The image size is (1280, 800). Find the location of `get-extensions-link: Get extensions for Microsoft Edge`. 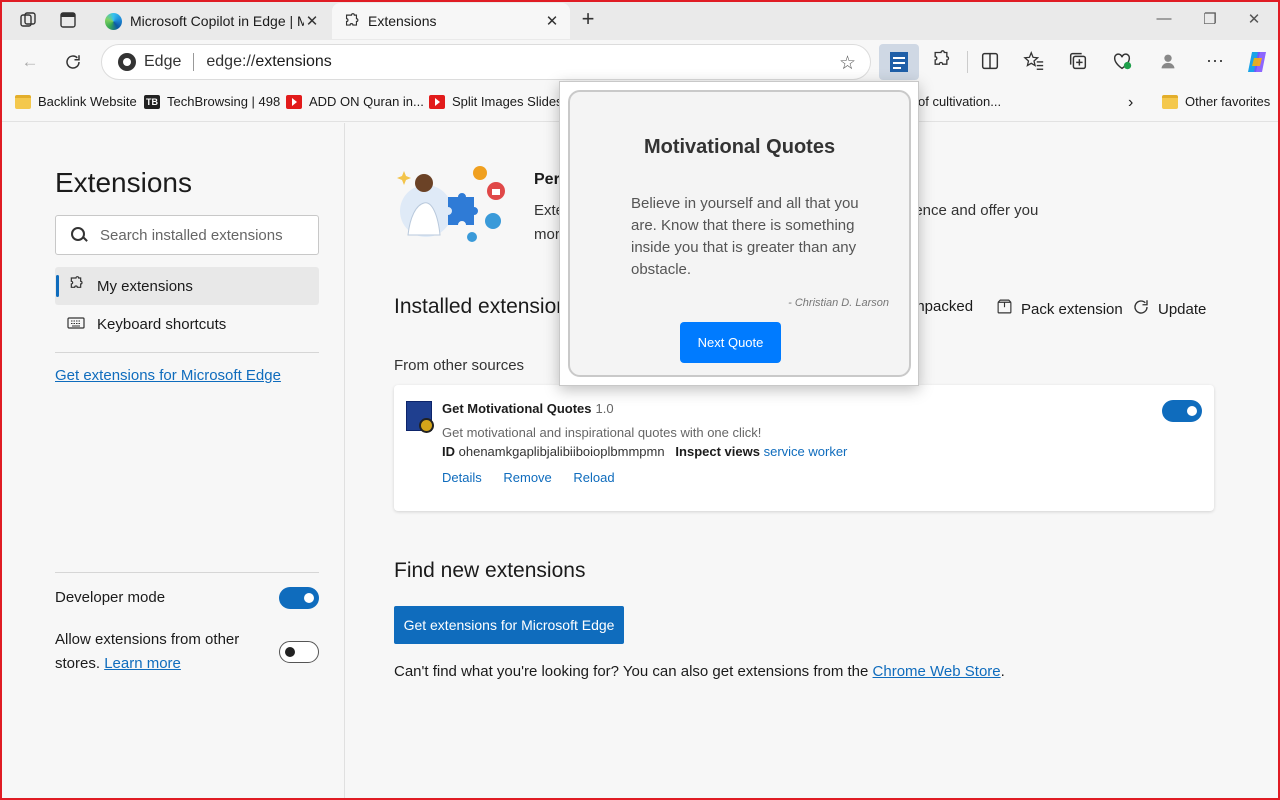

get-extensions-link: Get extensions for Microsoft Edge is located at coordinates (168, 375).